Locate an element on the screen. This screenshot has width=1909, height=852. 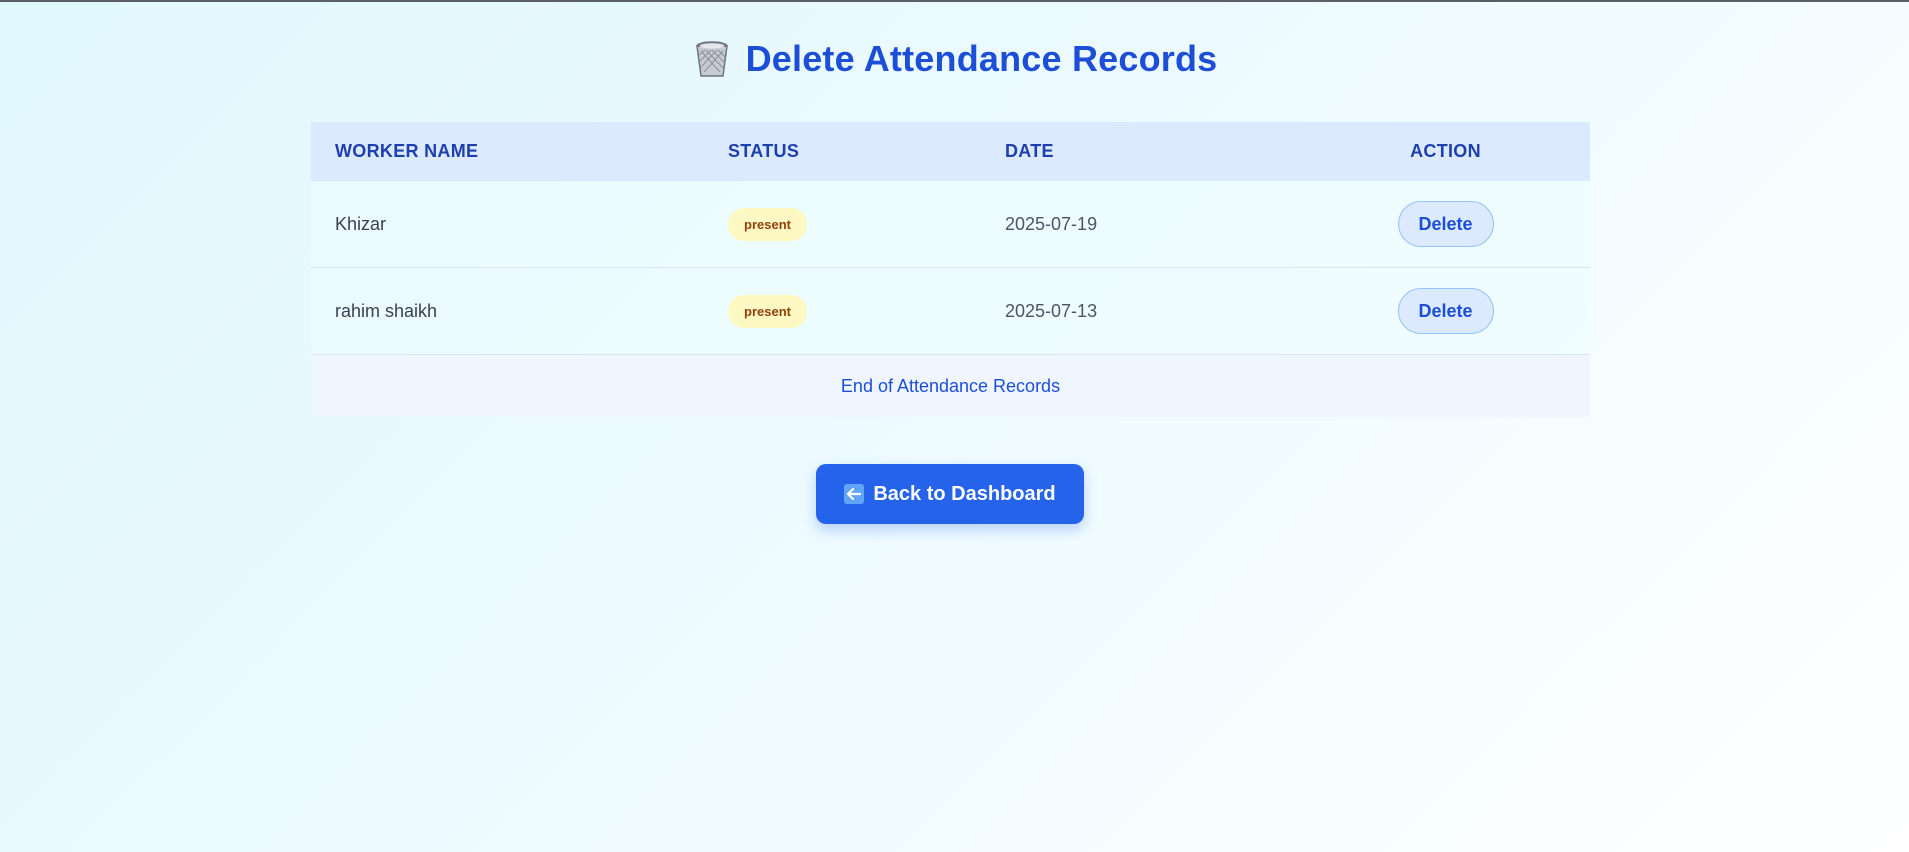
table-header-row: WORKER NAME STATUS DATE ACTION is located at coordinates (950, 151).